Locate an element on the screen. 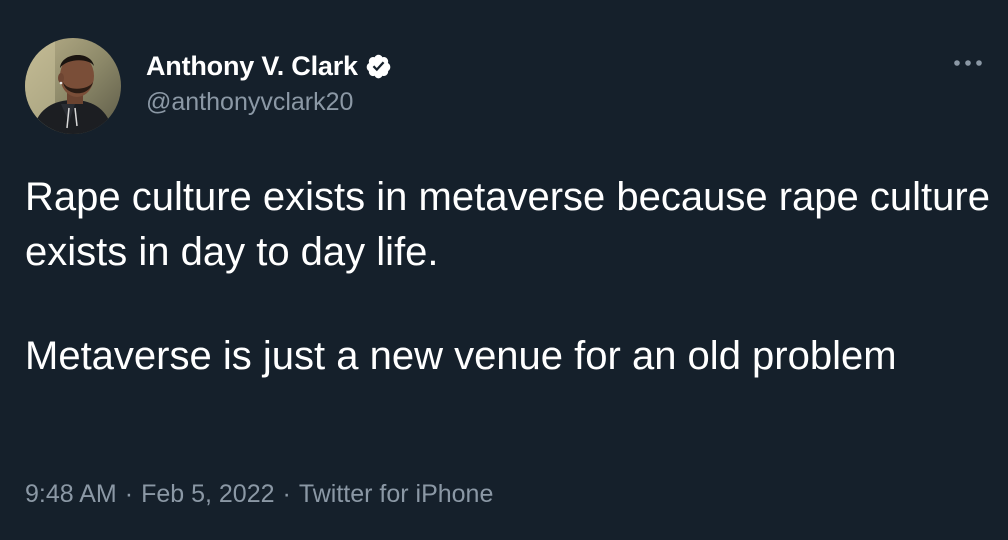 This screenshot has width=1008, height=540. name-row: Anthony V. Clark is located at coordinates (269, 66).